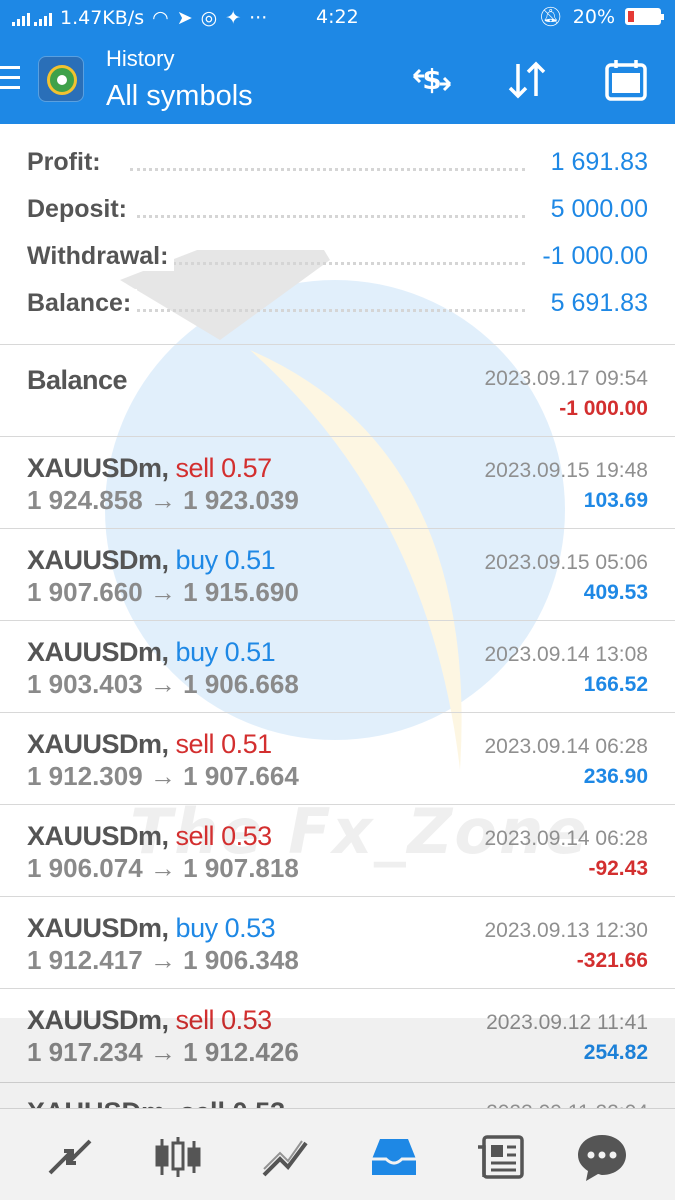  I want to click on clock: 4:22, so click(337, 17).